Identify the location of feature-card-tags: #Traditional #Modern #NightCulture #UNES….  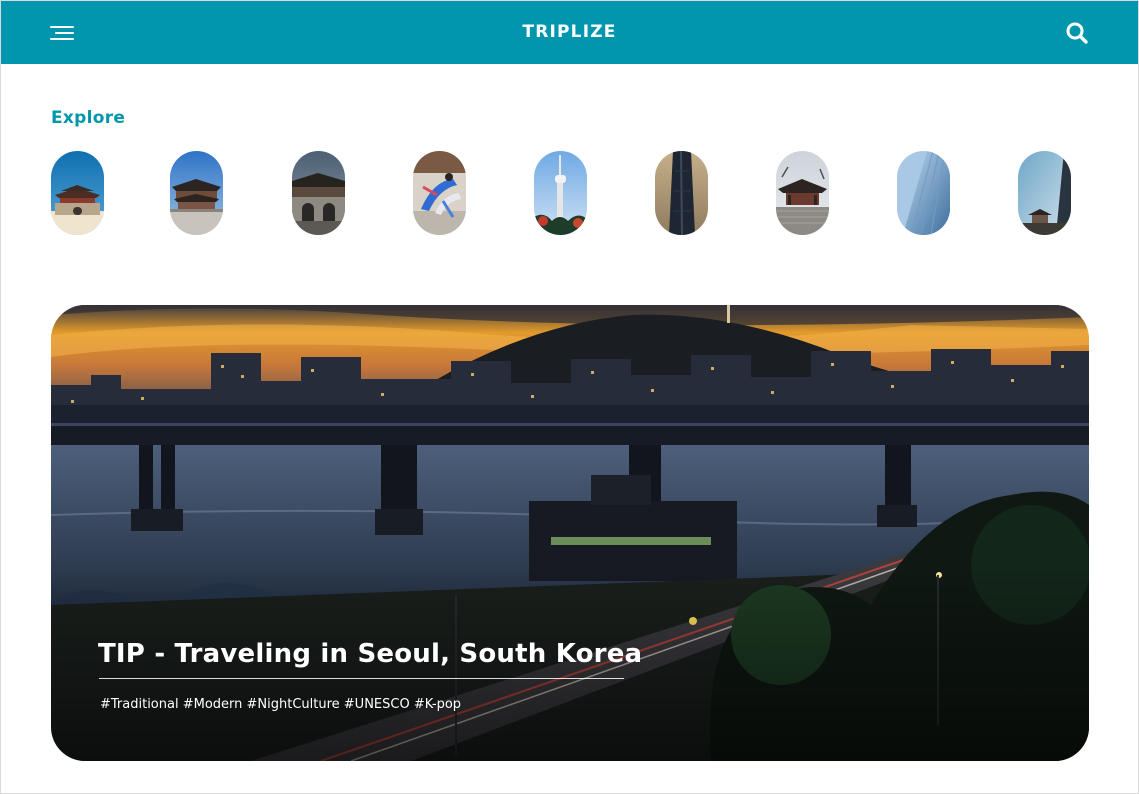
(281, 704).